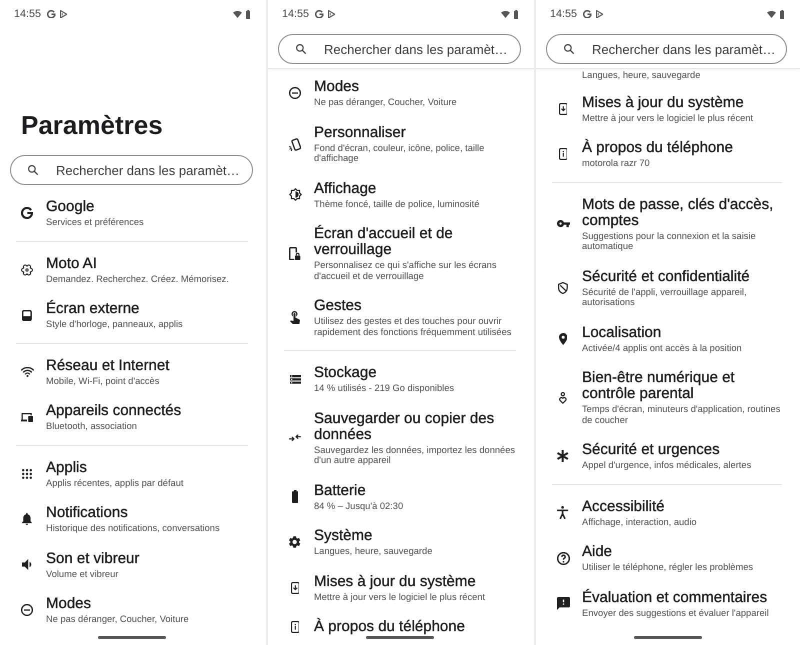  I want to click on setting-title: Écran d'accueil et de verrouillage, so click(417, 242).